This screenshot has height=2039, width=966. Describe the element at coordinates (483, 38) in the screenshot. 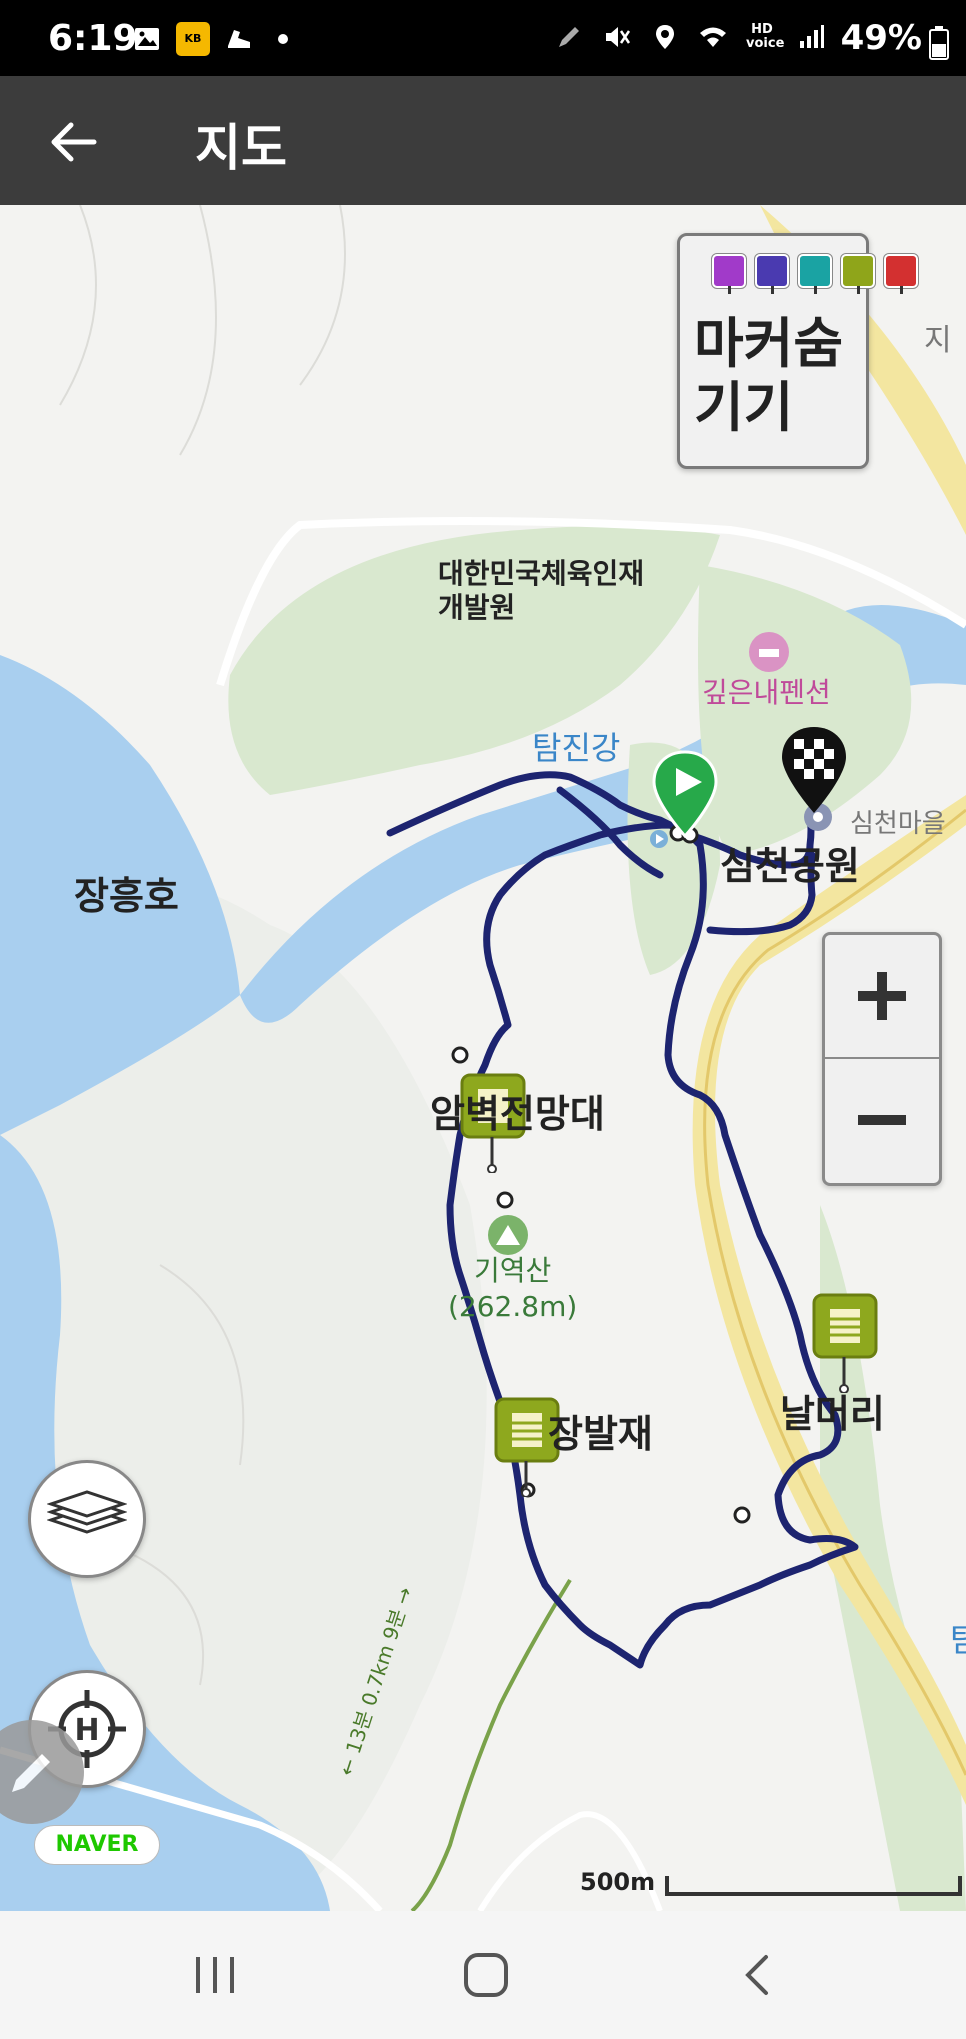

I see `status-bar: 6:19 KB HD voice 49%` at that location.